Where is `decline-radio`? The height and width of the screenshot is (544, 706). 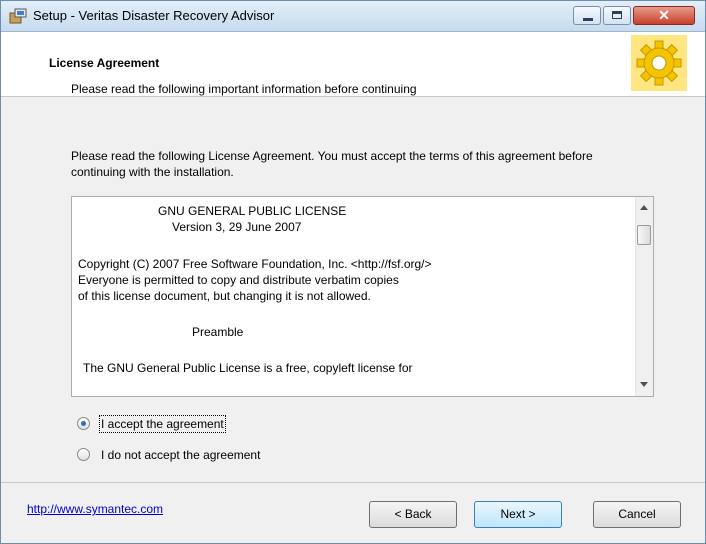 decline-radio is located at coordinates (83, 454).